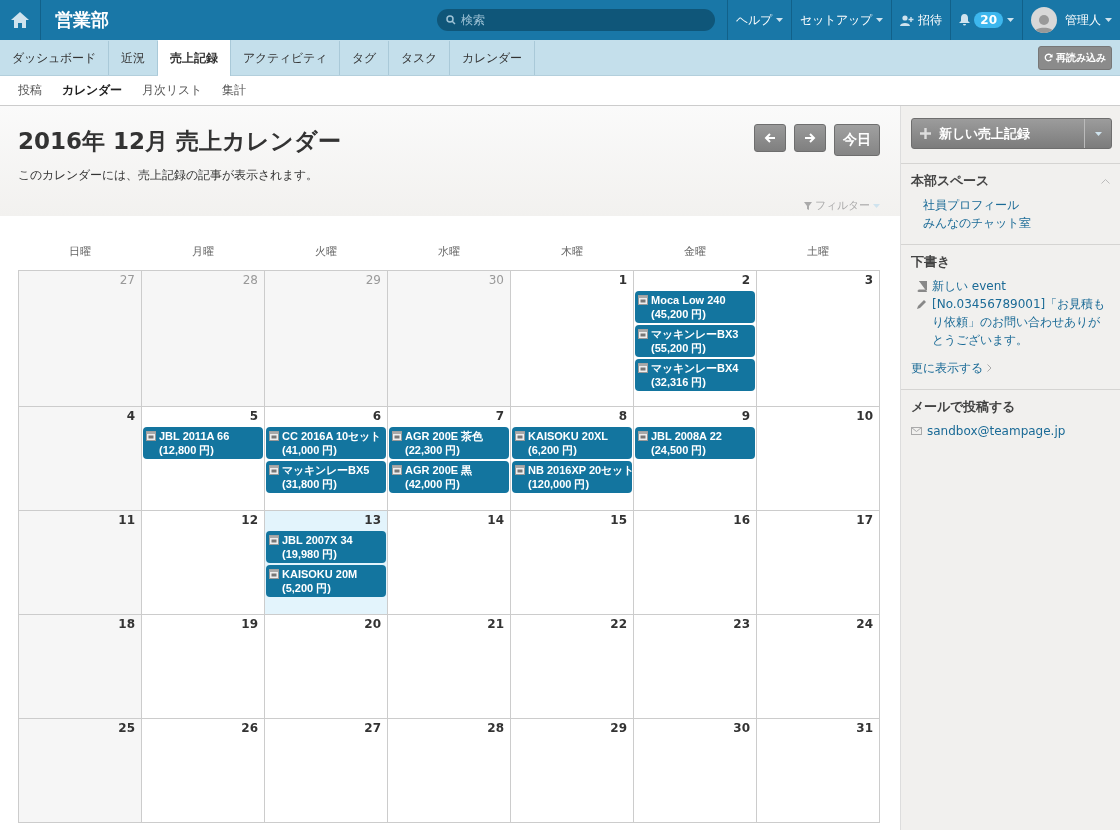 Image resolution: width=1120 pixels, height=830 pixels. I want to click on calendar-event: KAISOKU 20M (5,200 円), so click(326, 581).